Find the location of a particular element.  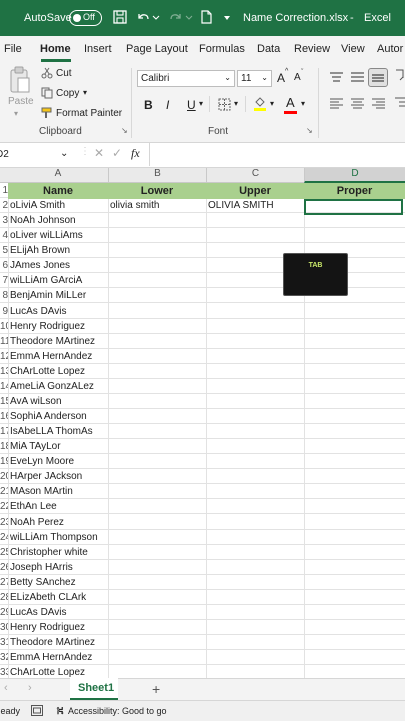

cell-a: Betty SAnchez is located at coordinates (58, 582).